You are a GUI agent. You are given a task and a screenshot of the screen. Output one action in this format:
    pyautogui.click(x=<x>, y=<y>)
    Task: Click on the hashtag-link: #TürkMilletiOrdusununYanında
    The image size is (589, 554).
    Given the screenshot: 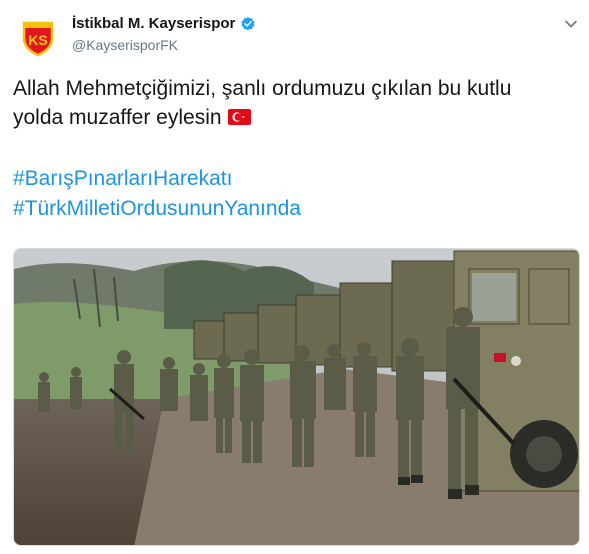 What is the action you would take?
    pyautogui.click(x=157, y=208)
    